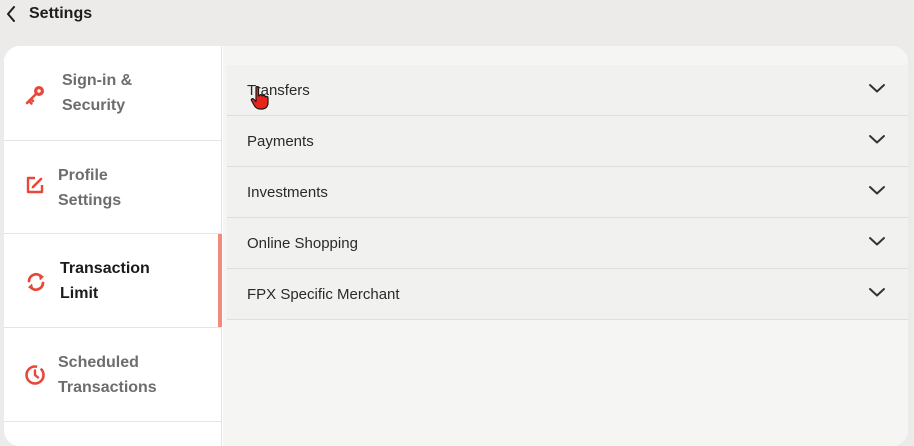 The image size is (914, 446). Describe the element at coordinates (98, 362) in the screenshot. I see `sidebar-item-label-line1: Scheduled` at that location.